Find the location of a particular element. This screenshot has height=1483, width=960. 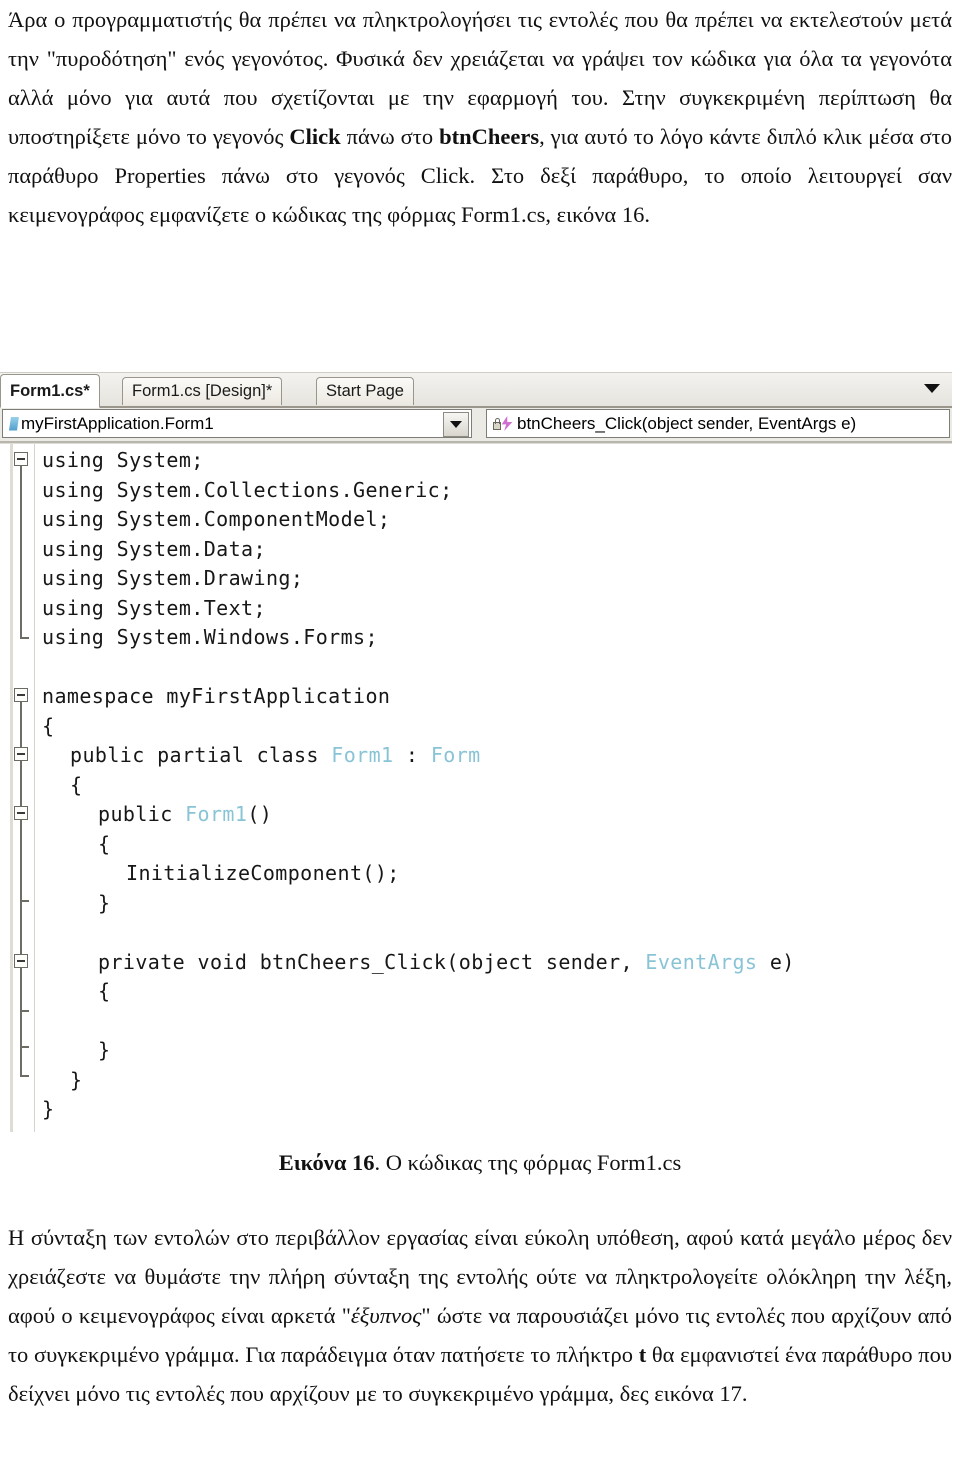

tab-label: Form1.cs* is located at coordinates (50, 390).